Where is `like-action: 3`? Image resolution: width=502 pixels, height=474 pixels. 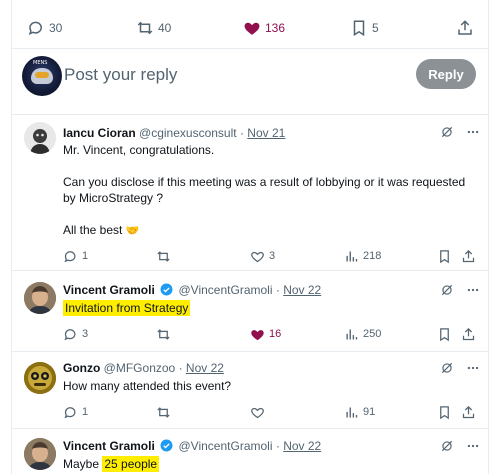 like-action: 3 is located at coordinates (262, 256).